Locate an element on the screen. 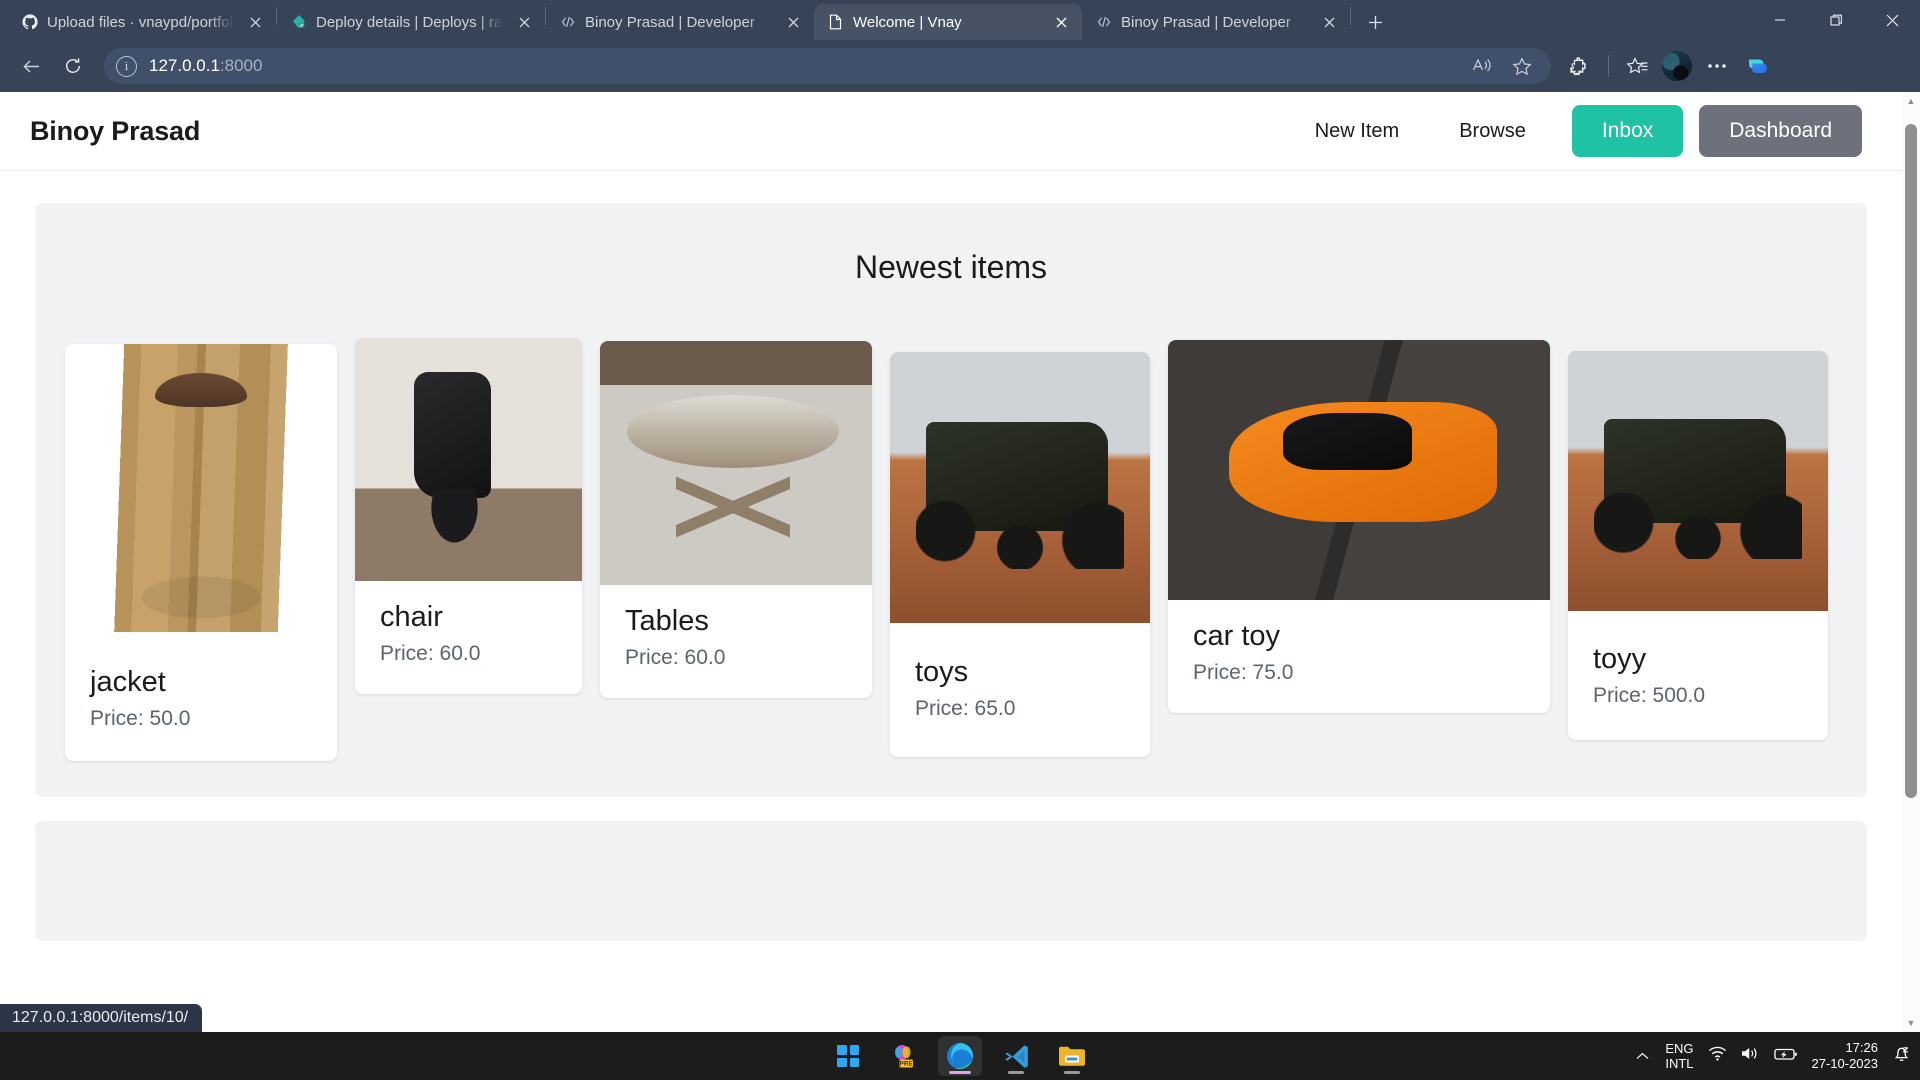 The width and height of the screenshot is (1920, 1080). maximize-button is located at coordinates (1836, 20).